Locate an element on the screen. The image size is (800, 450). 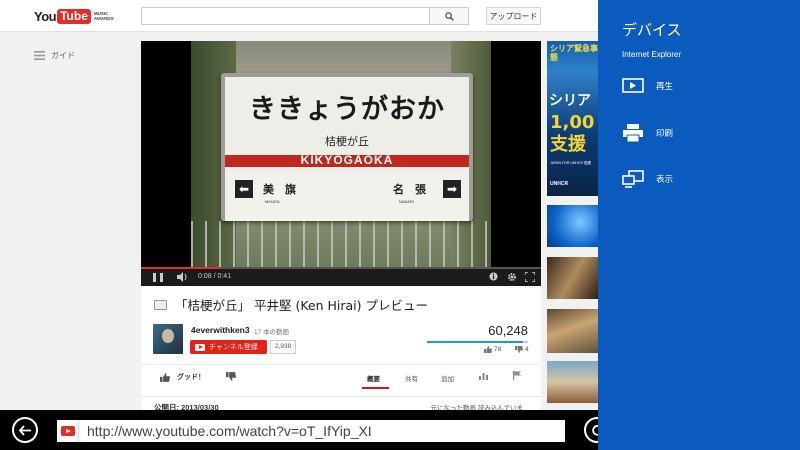
sign-romaji: KIKYŌGAOKA is located at coordinates (347, 160).